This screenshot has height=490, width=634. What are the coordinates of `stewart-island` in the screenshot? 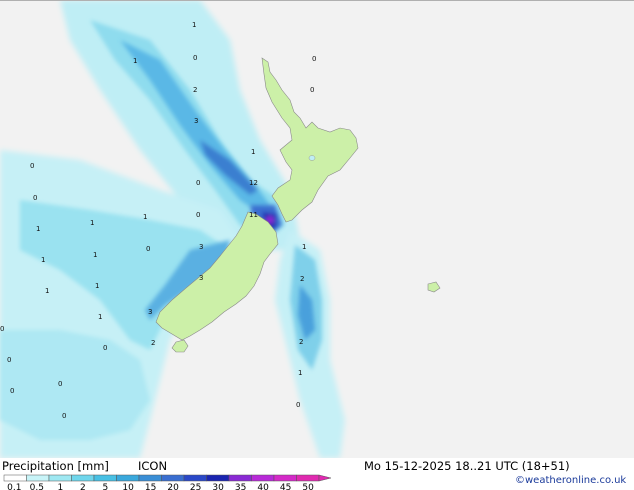 It's located at (180, 346).